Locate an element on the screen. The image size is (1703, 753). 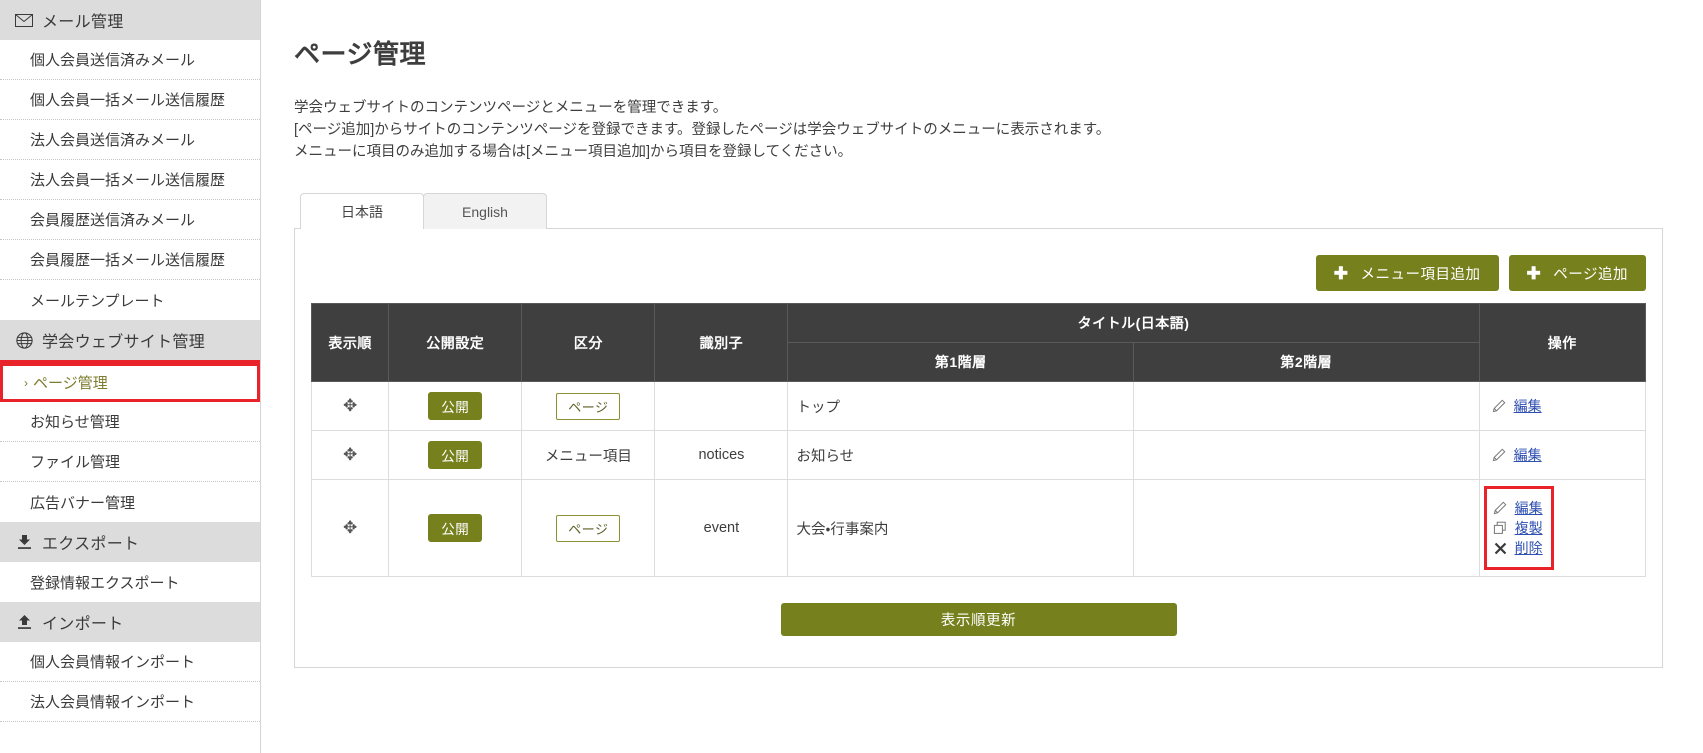
cell-identifier: notices is located at coordinates (721, 455).